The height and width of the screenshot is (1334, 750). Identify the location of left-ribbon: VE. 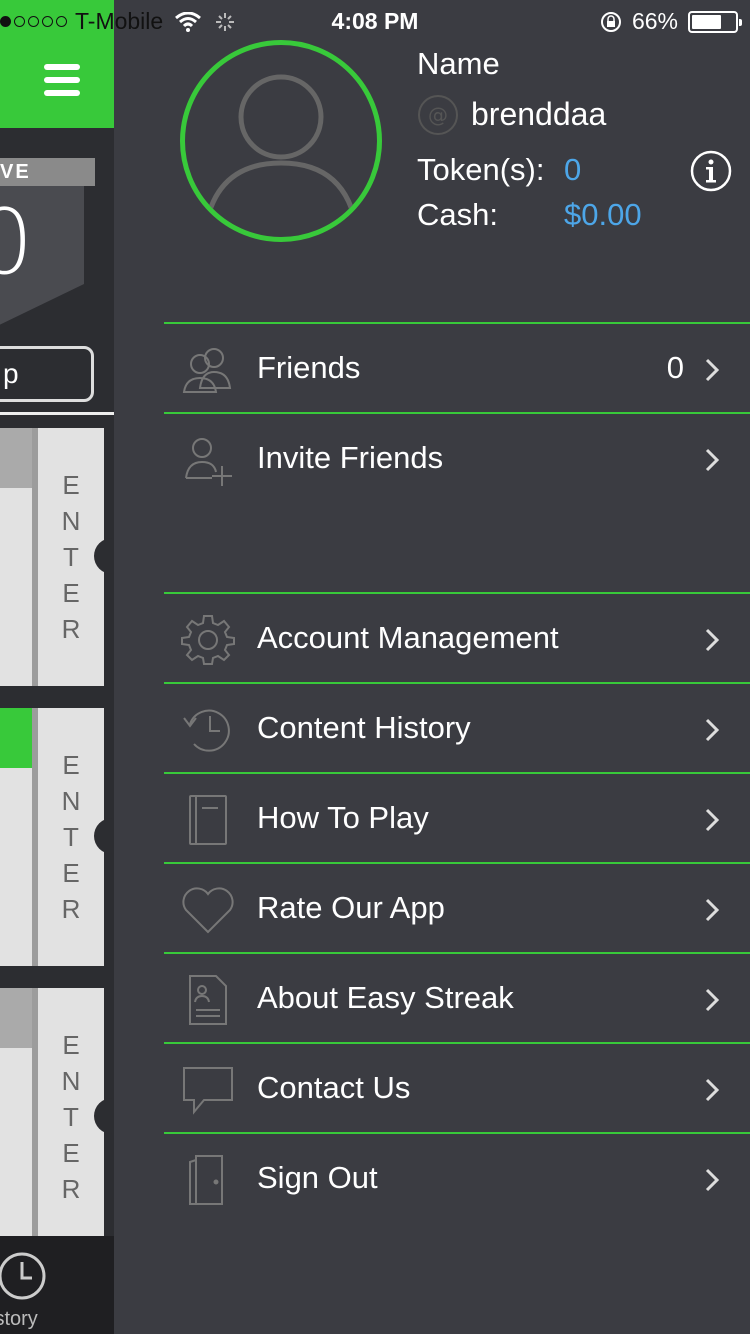
(47, 172).